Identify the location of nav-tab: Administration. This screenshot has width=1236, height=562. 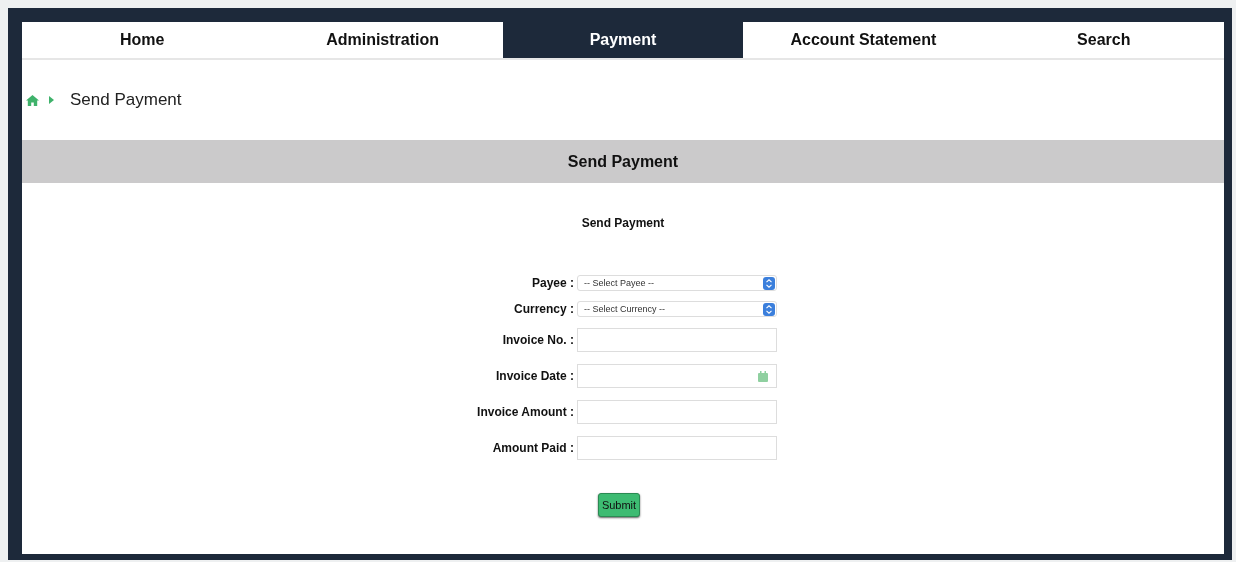
(382, 40).